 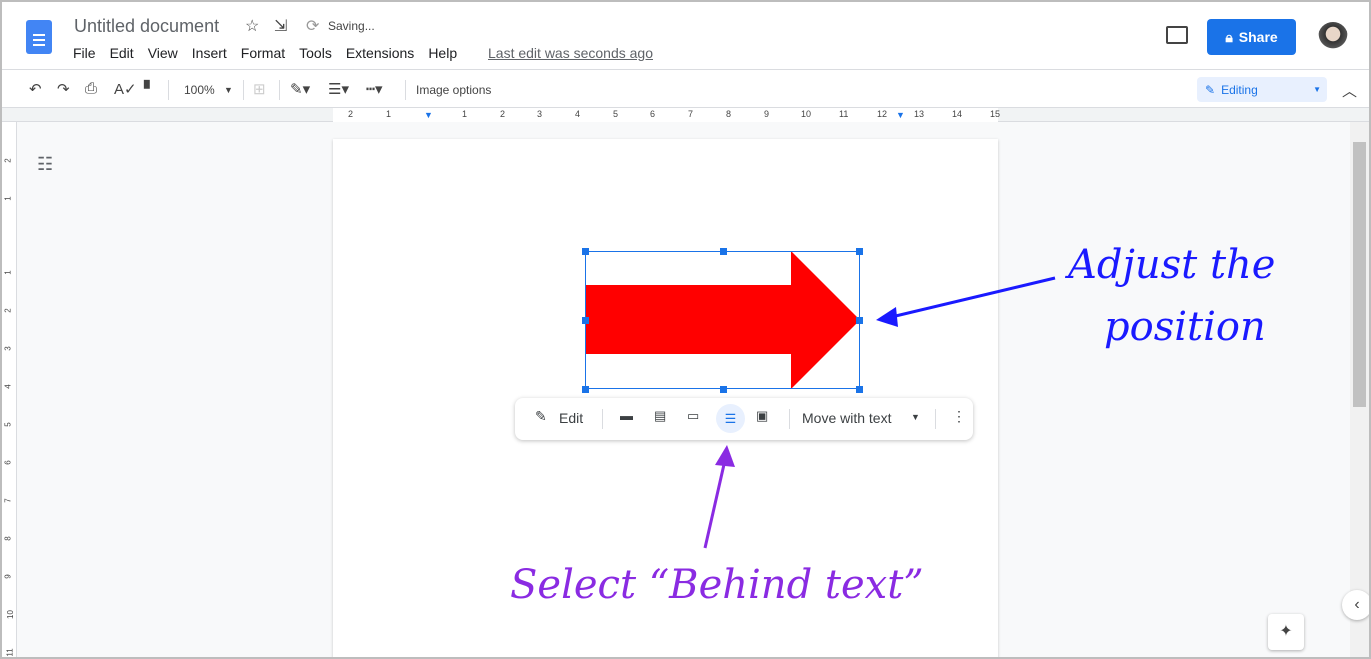 I want to click on annotation-line: Adjust the, so click(x=1172, y=265).